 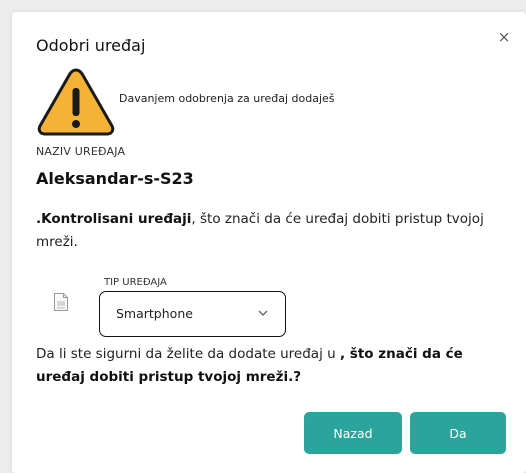 I want to click on device-name-label: NAZIV UREĐAJA, so click(x=81, y=151).